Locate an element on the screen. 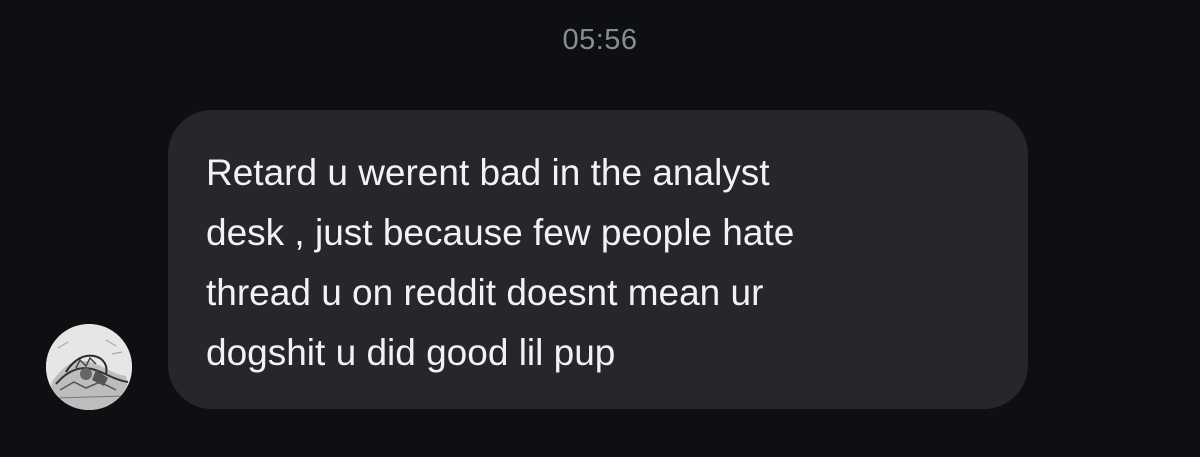  profile-picture-icon is located at coordinates (89, 367).